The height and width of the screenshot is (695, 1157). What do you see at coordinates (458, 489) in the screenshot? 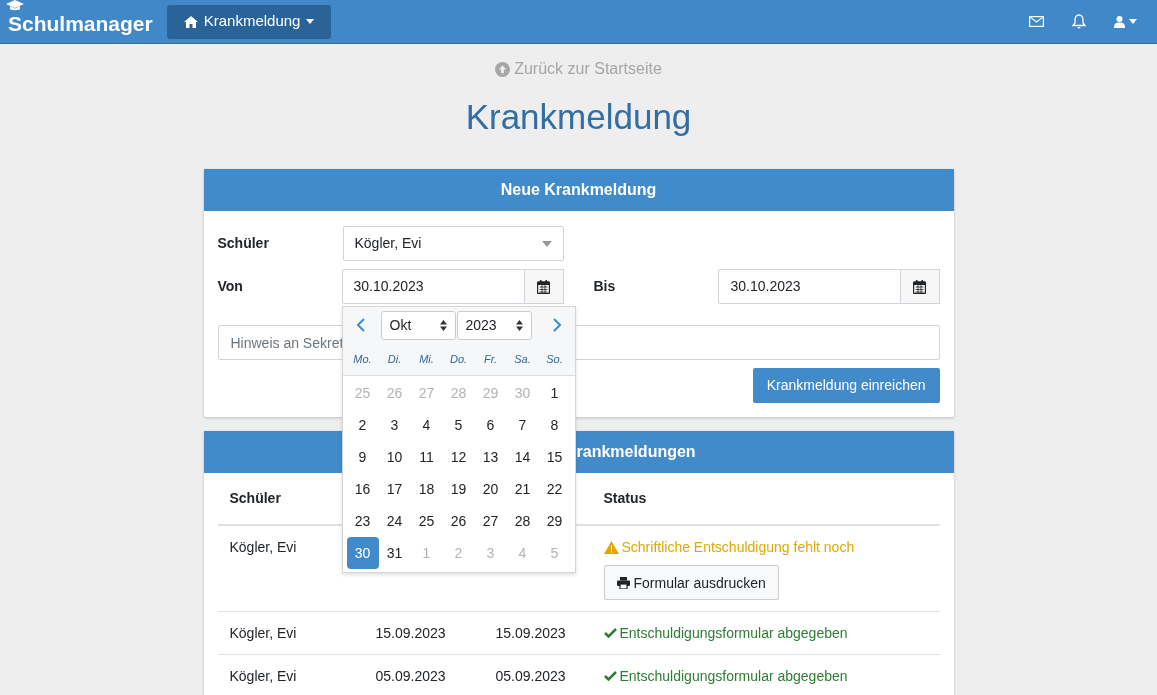
I see `calendar-day: 19` at bounding box center [458, 489].